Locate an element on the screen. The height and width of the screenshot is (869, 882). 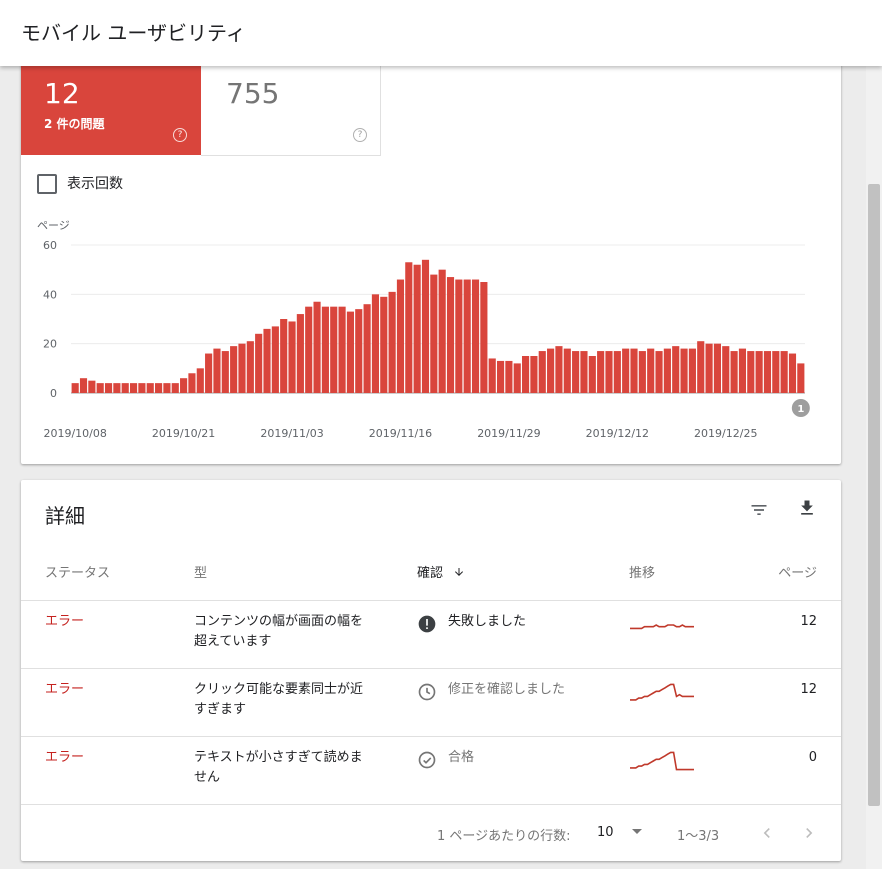
column-header-status: ステータス is located at coordinates (77, 571).